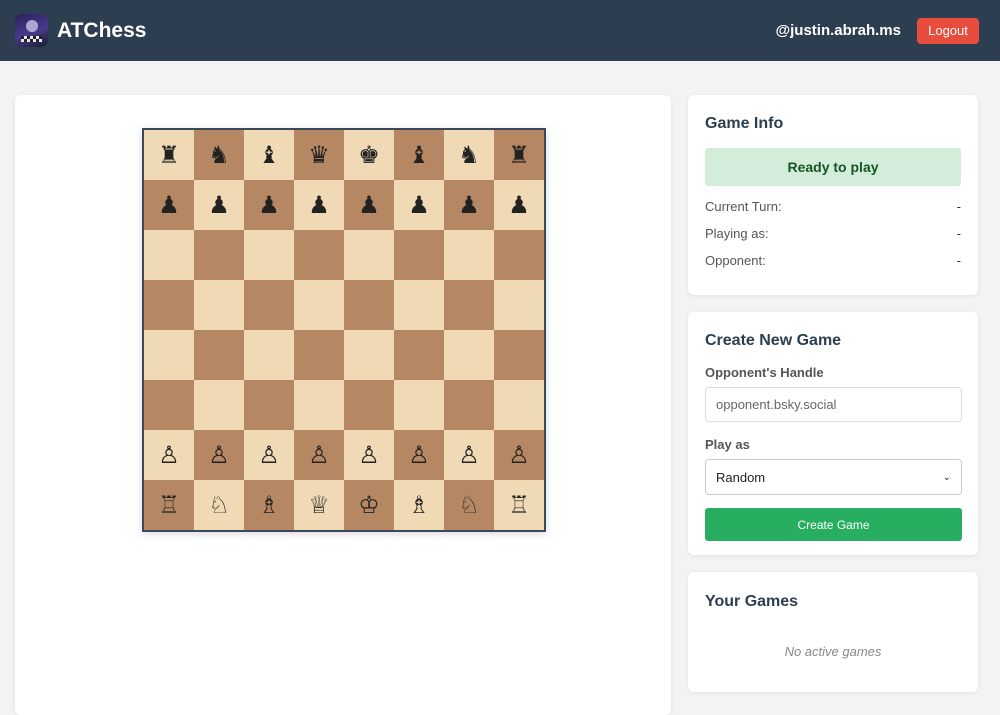 The height and width of the screenshot is (715, 1000). I want to click on create-game-button: Create Game, so click(833, 524).